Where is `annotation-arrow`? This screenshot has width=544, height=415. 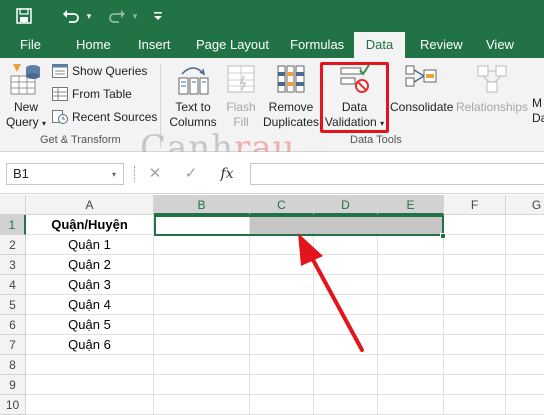 annotation-arrow is located at coordinates (331, 292).